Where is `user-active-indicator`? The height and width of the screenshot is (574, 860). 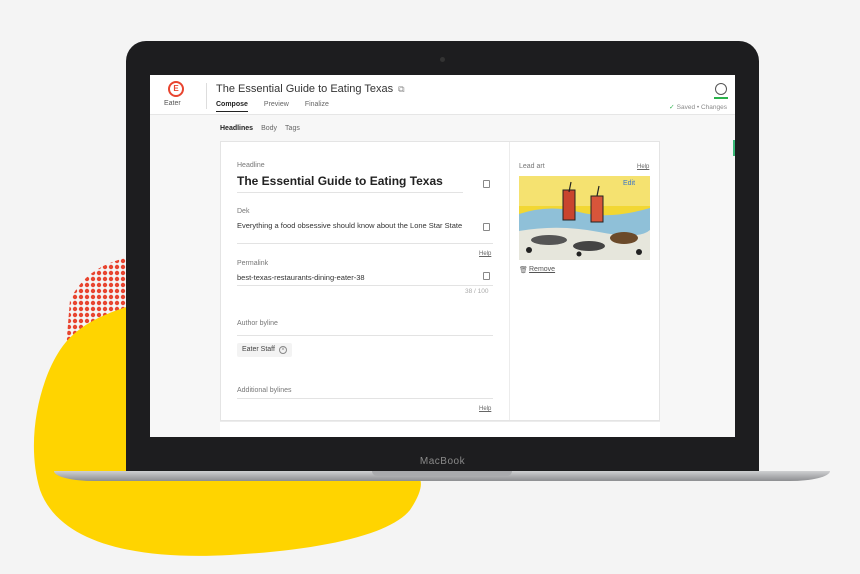
user-active-indicator is located at coordinates (721, 98).